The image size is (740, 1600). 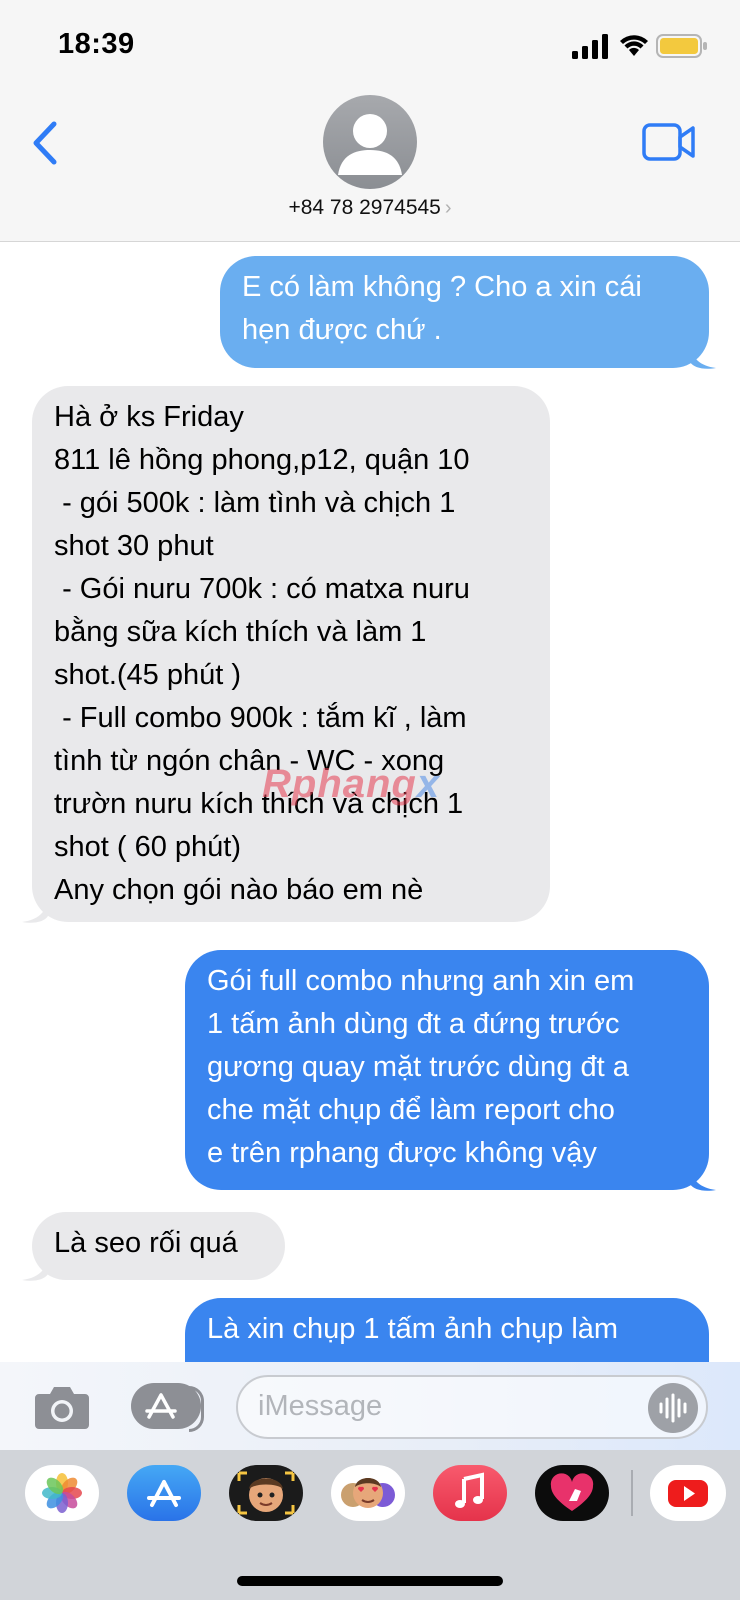 What do you see at coordinates (320, 1406) in the screenshot?
I see `message-input-placeholder: iMessage` at bounding box center [320, 1406].